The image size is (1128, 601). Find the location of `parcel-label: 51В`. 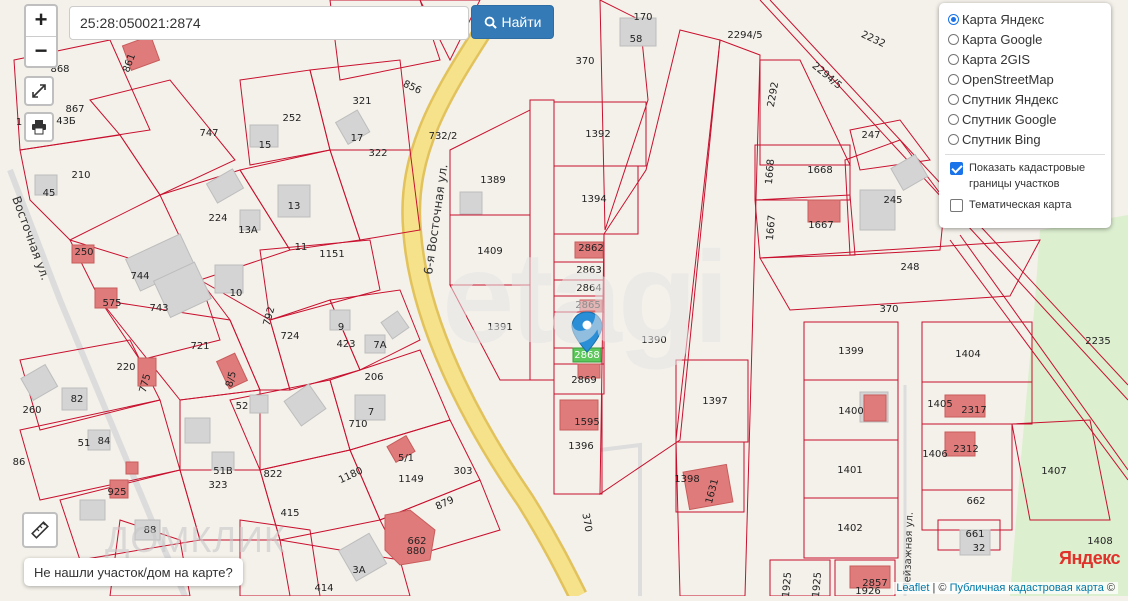

parcel-label: 51В is located at coordinates (223, 471).